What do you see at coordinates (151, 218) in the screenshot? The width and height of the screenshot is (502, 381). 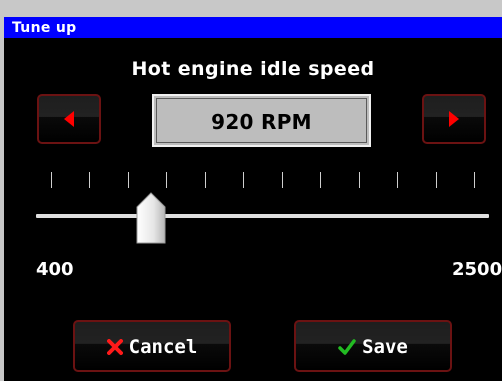 I see `slider-thumb` at bounding box center [151, 218].